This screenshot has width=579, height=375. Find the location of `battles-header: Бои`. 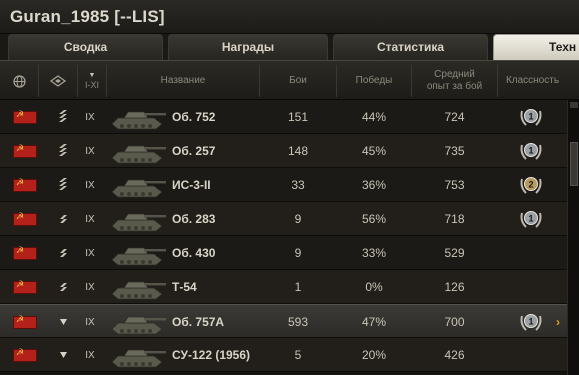

battles-header: Бои is located at coordinates (298, 81).